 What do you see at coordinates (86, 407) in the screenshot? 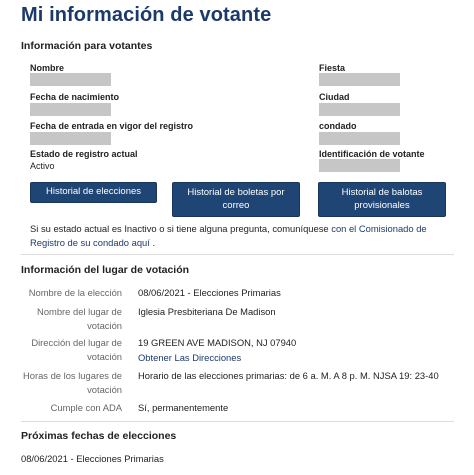
I see `ada-compliance-label: Cumple con ADA` at bounding box center [86, 407].